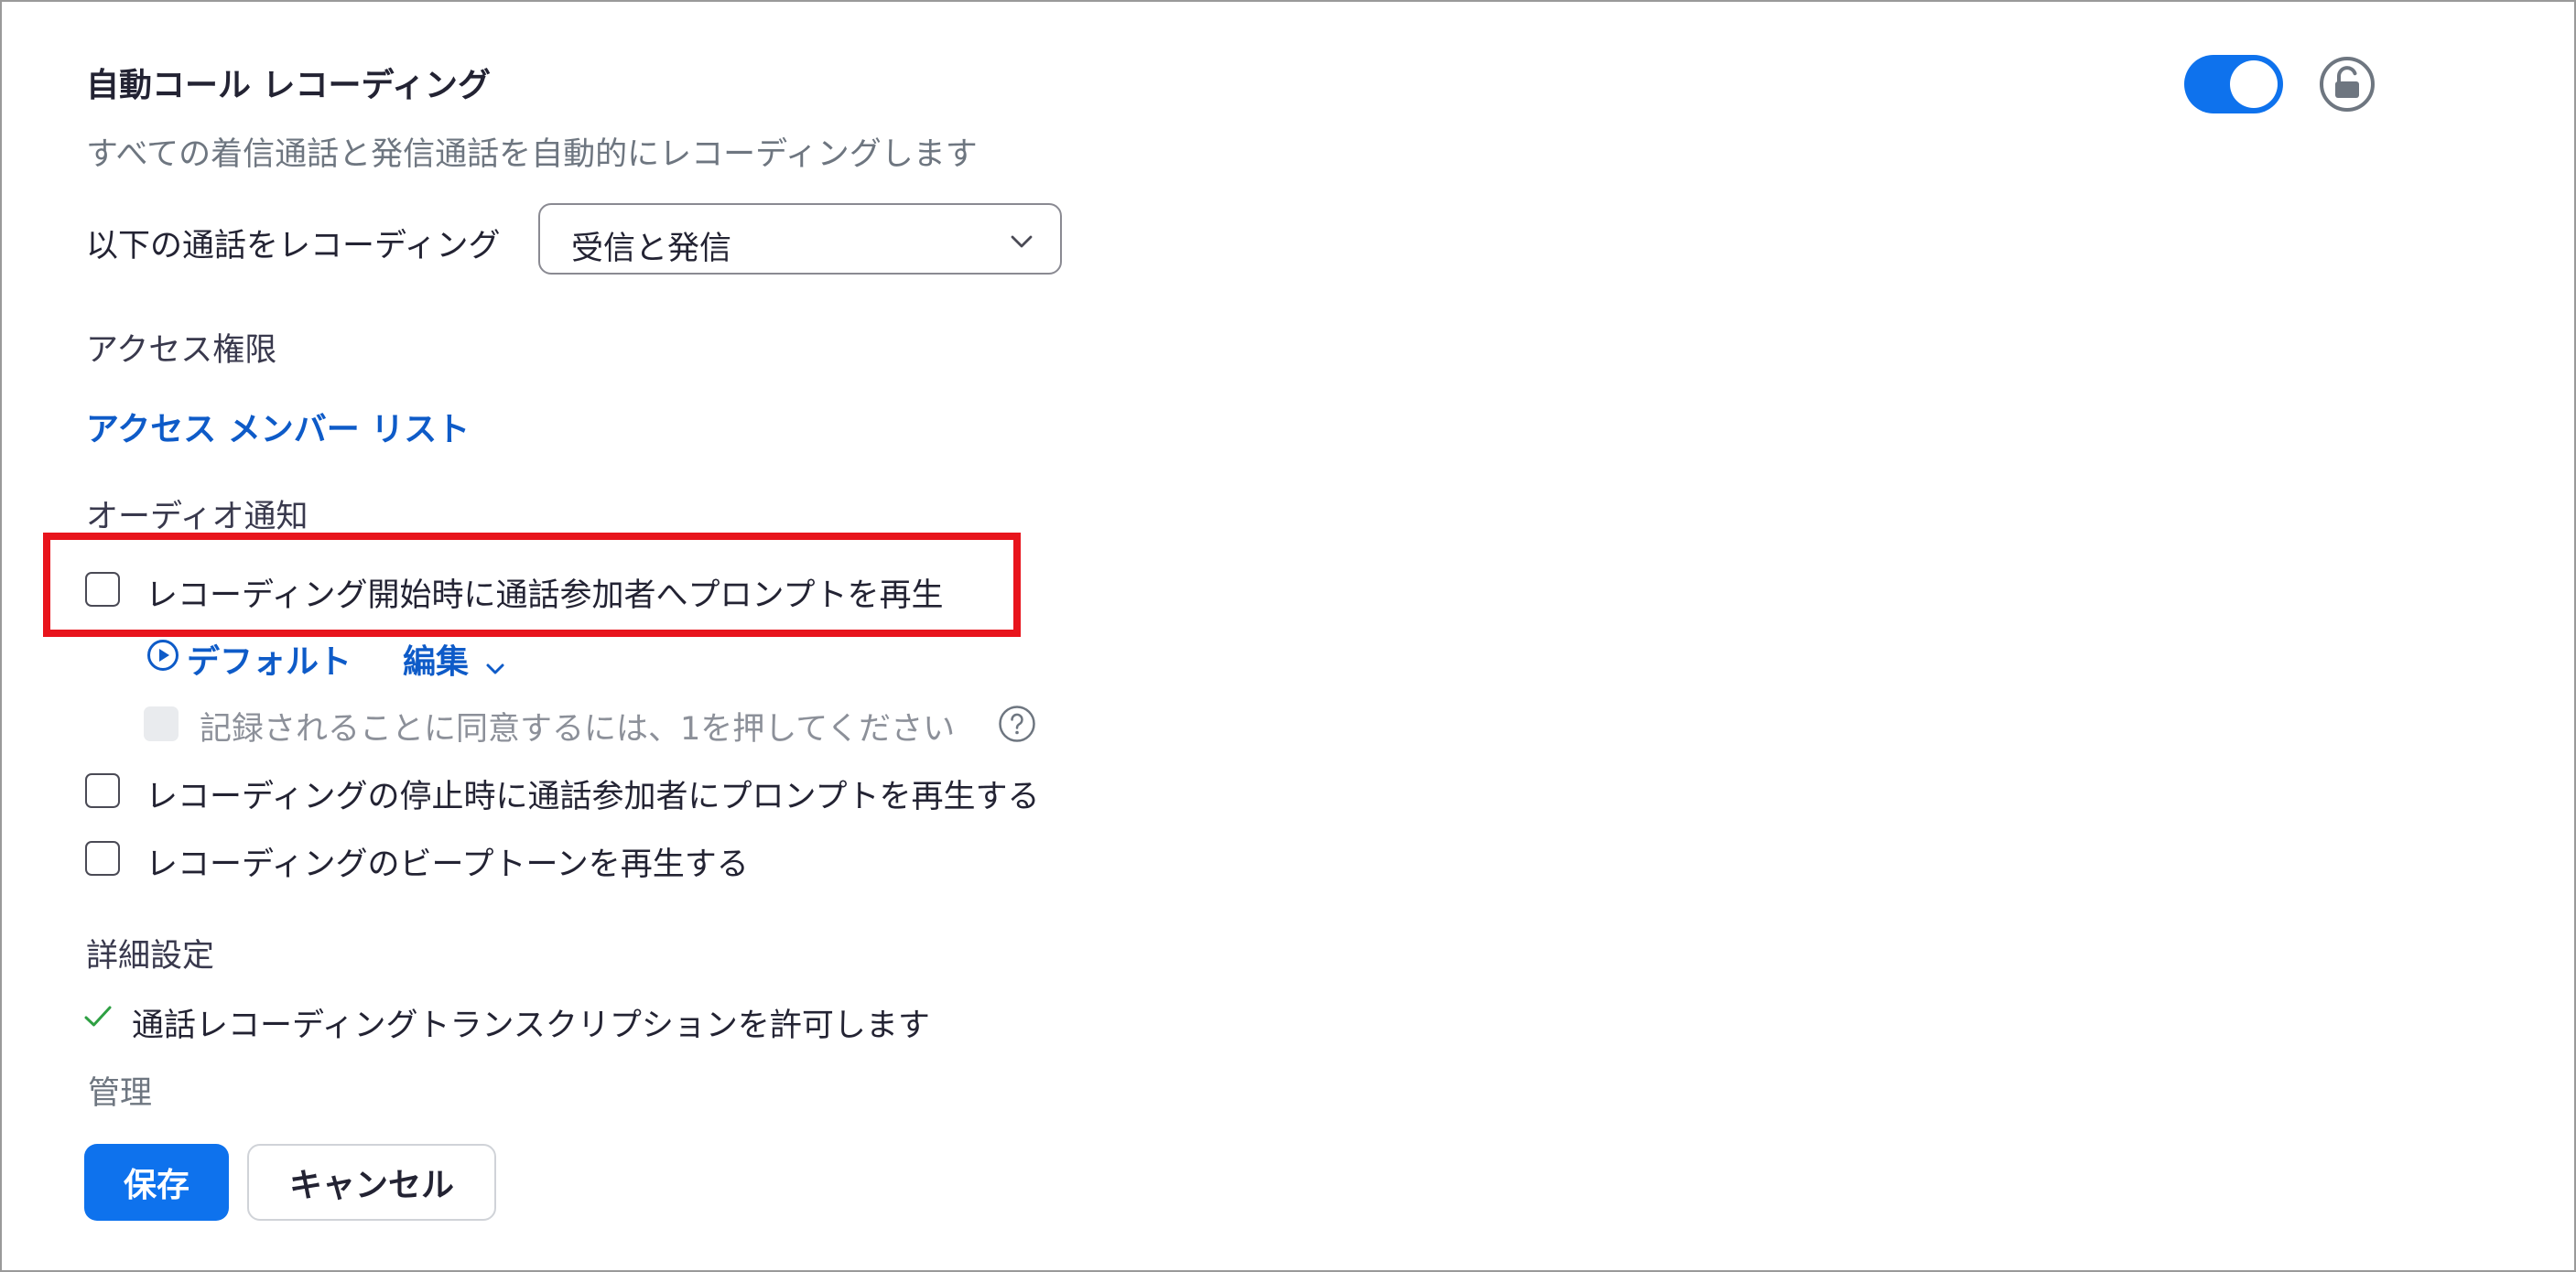 The width and height of the screenshot is (2576, 1272). What do you see at coordinates (151, 957) in the screenshot?
I see `advanced-settings-label: 詳細設定` at bounding box center [151, 957].